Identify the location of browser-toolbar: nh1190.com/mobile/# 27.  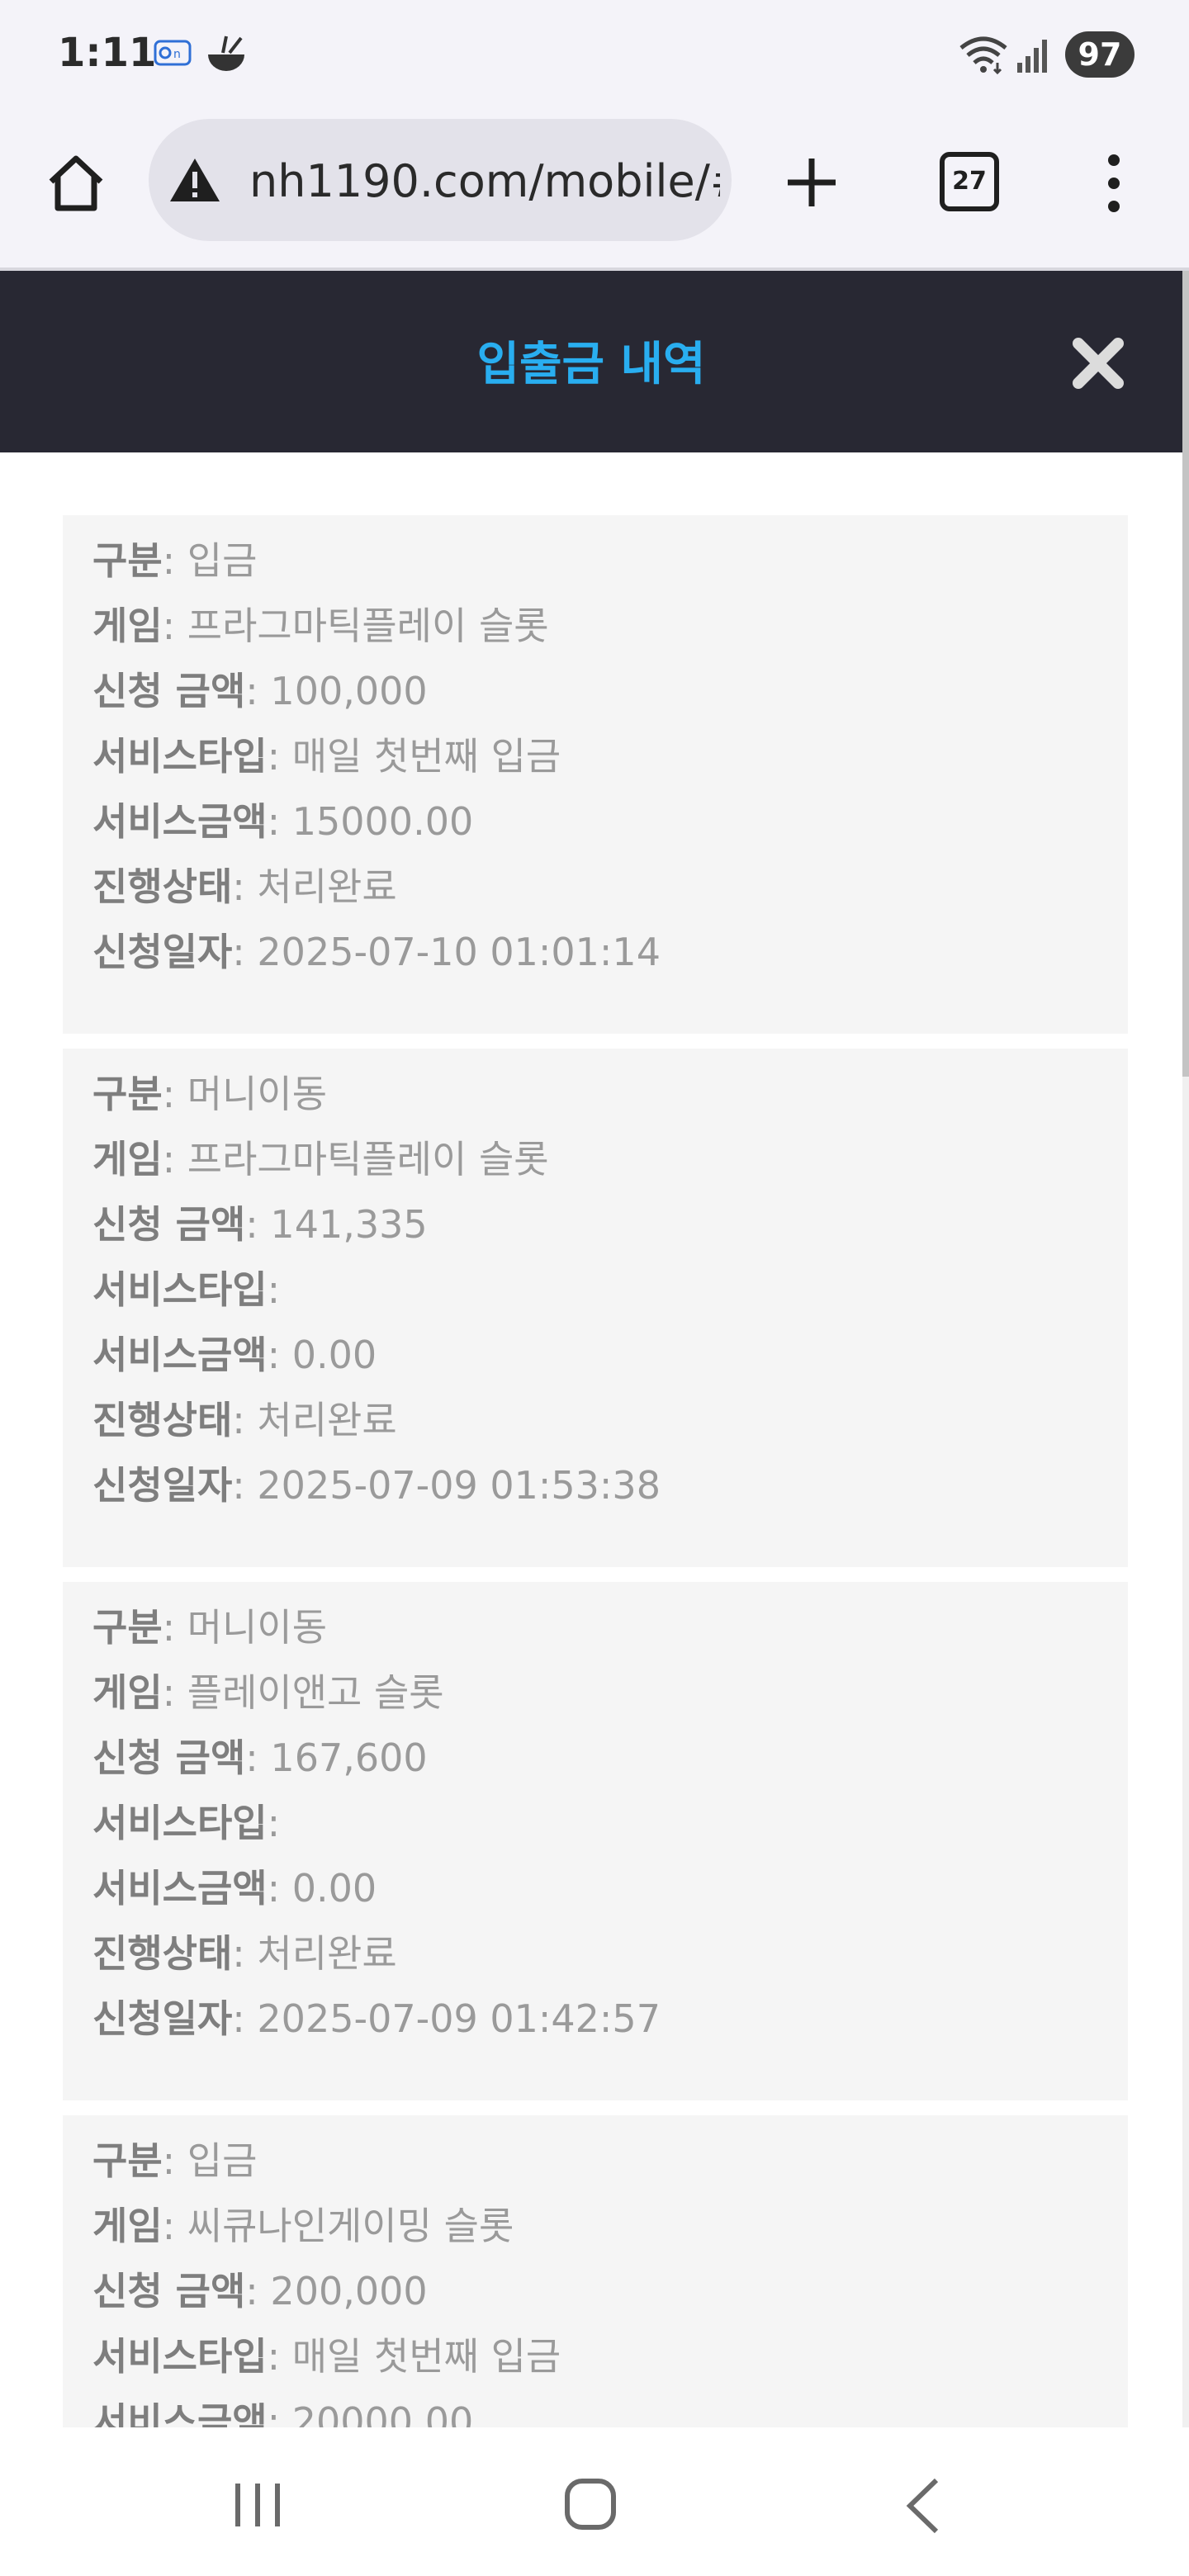
(594, 191).